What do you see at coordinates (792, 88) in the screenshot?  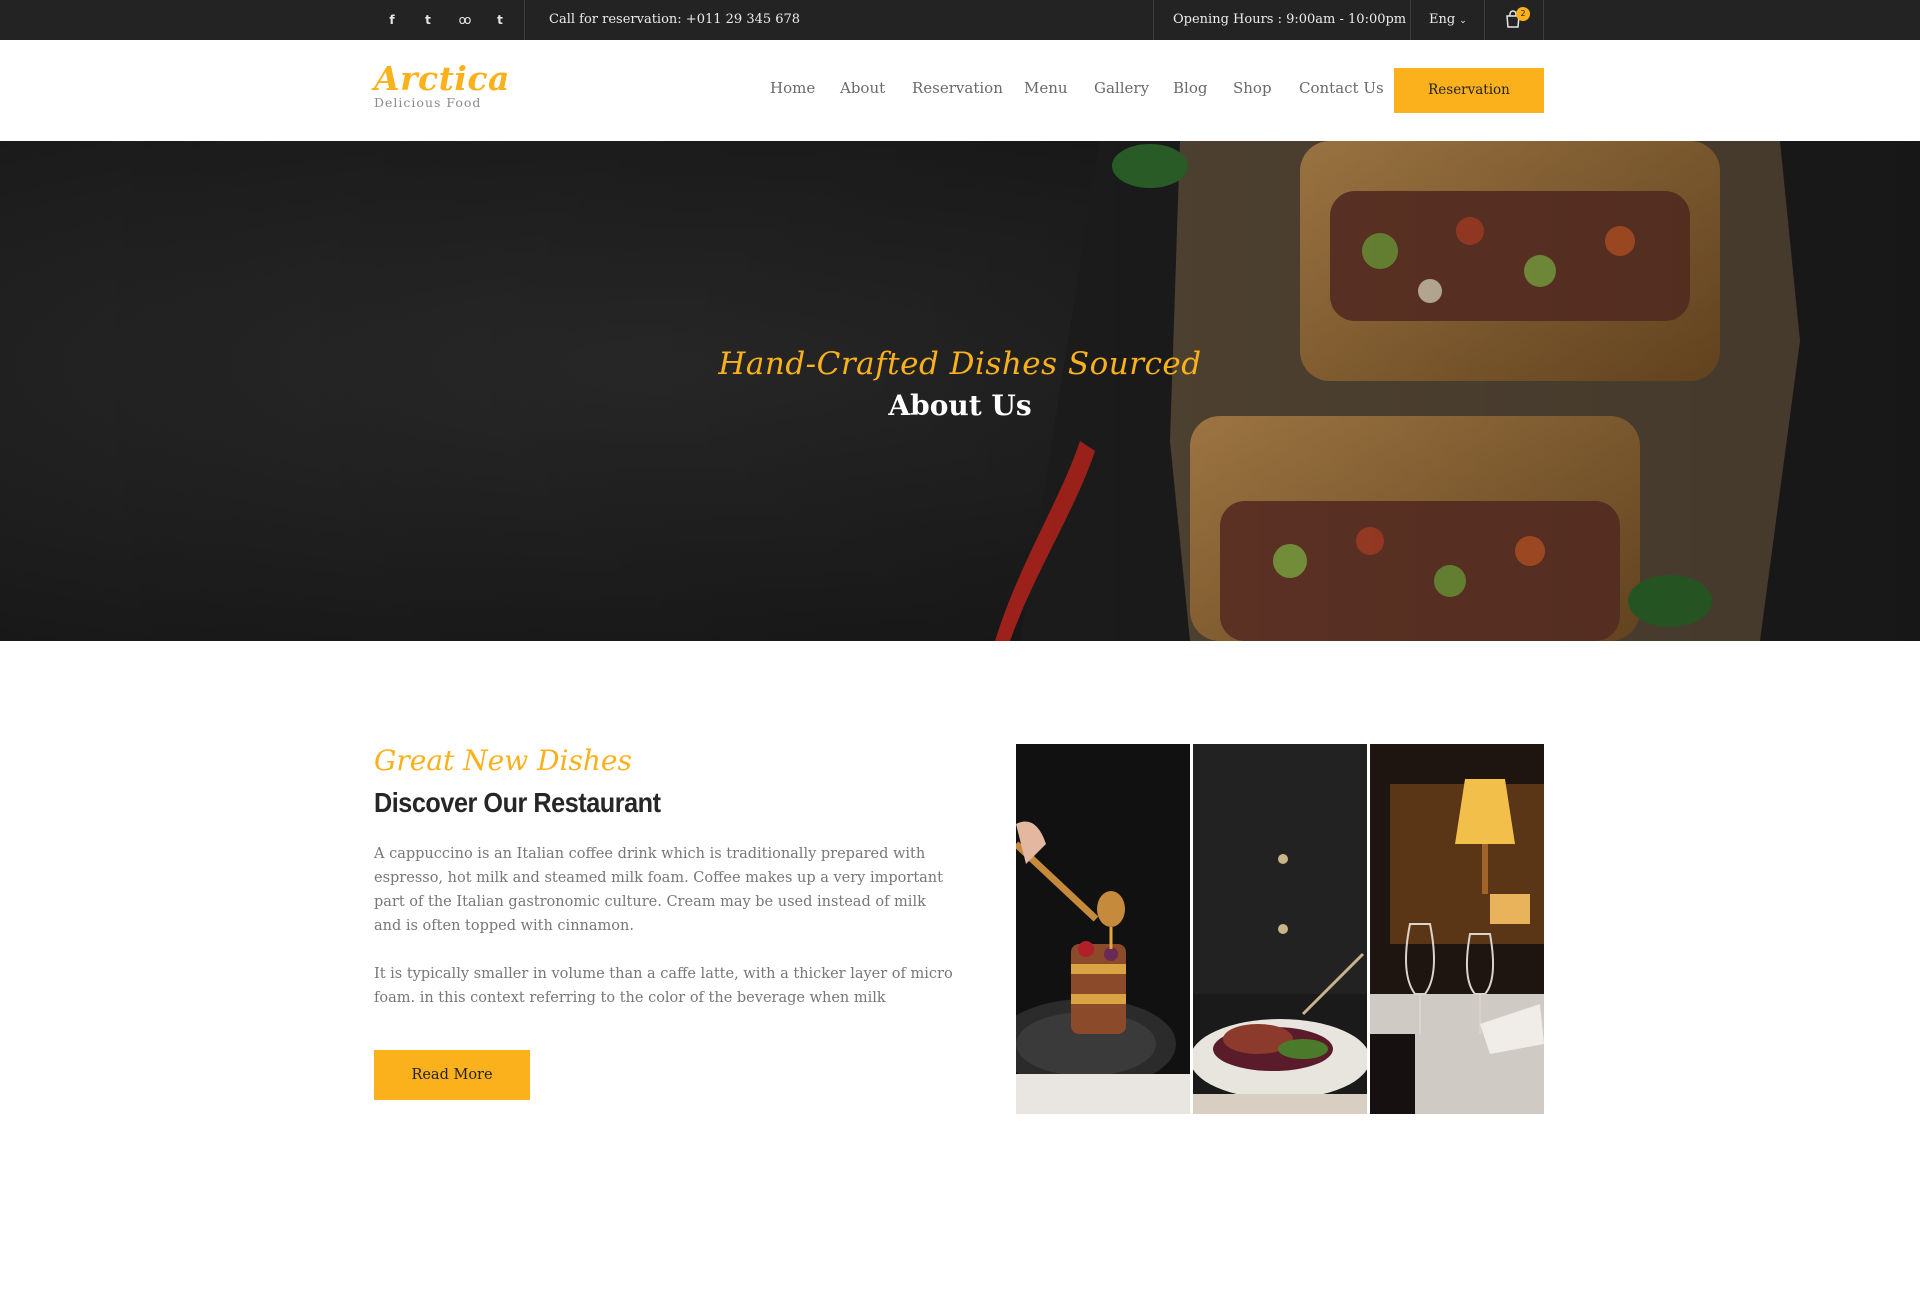 I see `nav-home: Home` at bounding box center [792, 88].